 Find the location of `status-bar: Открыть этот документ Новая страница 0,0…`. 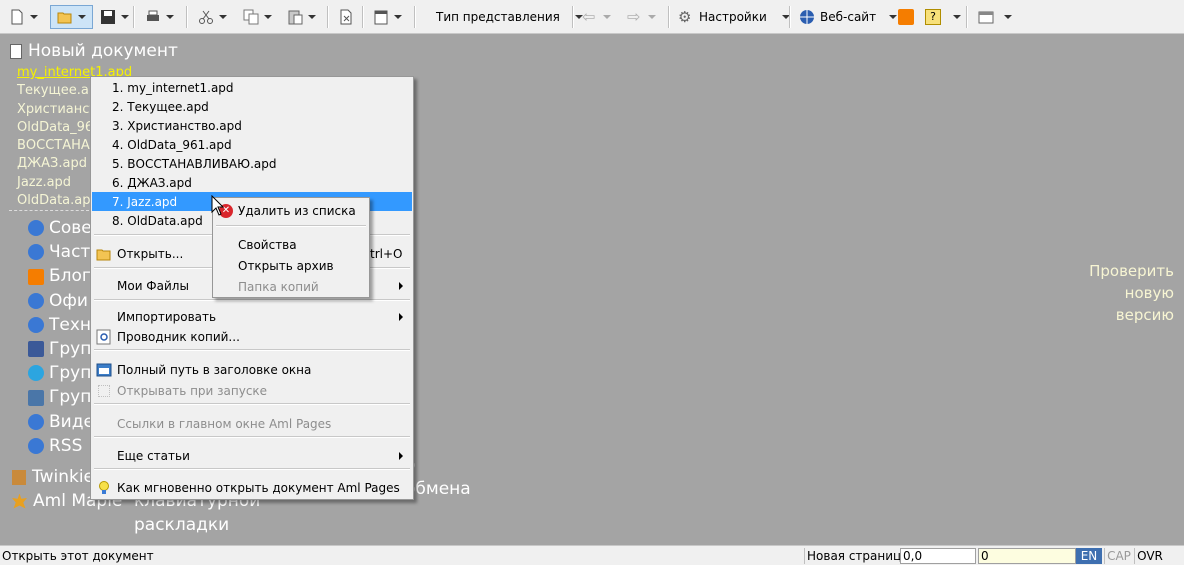

status-bar: Открыть этот документ Новая страница 0,0… is located at coordinates (592, 555).